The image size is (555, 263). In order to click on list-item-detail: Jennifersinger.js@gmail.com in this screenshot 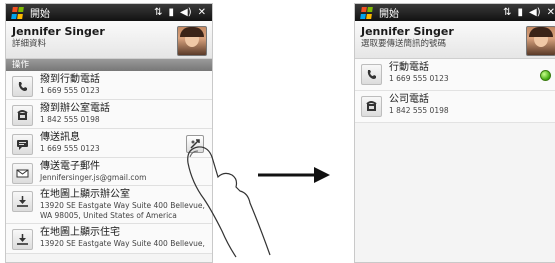, I will do `click(93, 177)`.